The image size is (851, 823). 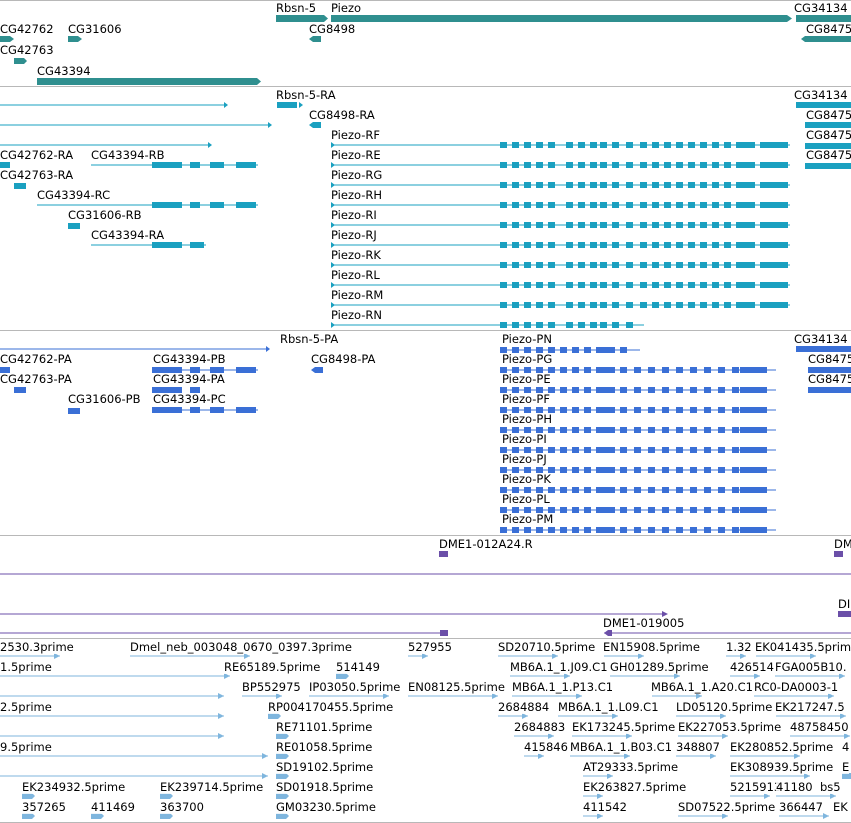 What do you see at coordinates (113, 807) in the screenshot?
I see `est-label-51: 411469` at bounding box center [113, 807].